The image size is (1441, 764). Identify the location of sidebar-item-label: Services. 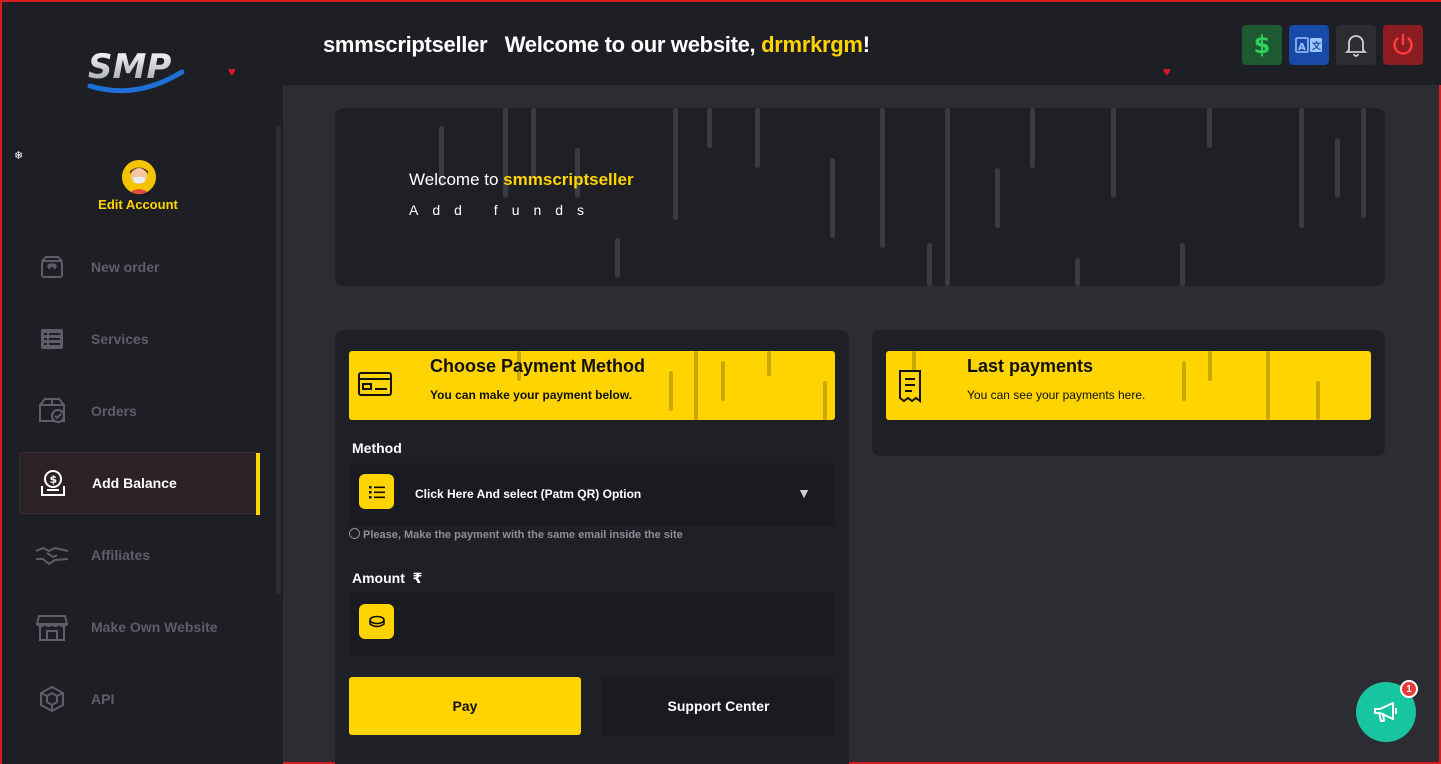
(120, 339).